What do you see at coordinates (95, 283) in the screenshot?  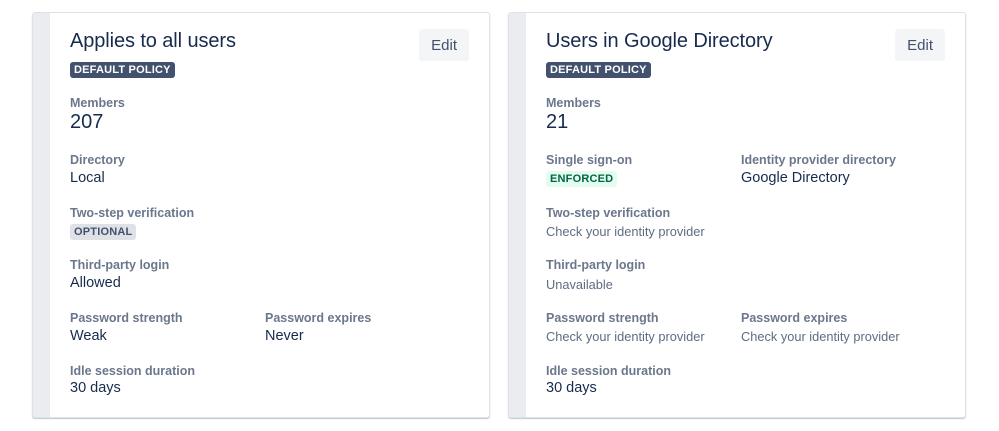 I see `third-party-login-value: Allowed` at bounding box center [95, 283].